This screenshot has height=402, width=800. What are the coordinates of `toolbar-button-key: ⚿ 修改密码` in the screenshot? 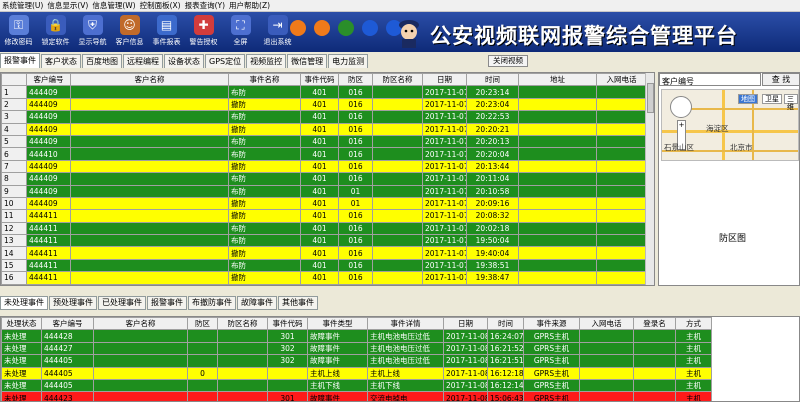 It's located at (18, 32).